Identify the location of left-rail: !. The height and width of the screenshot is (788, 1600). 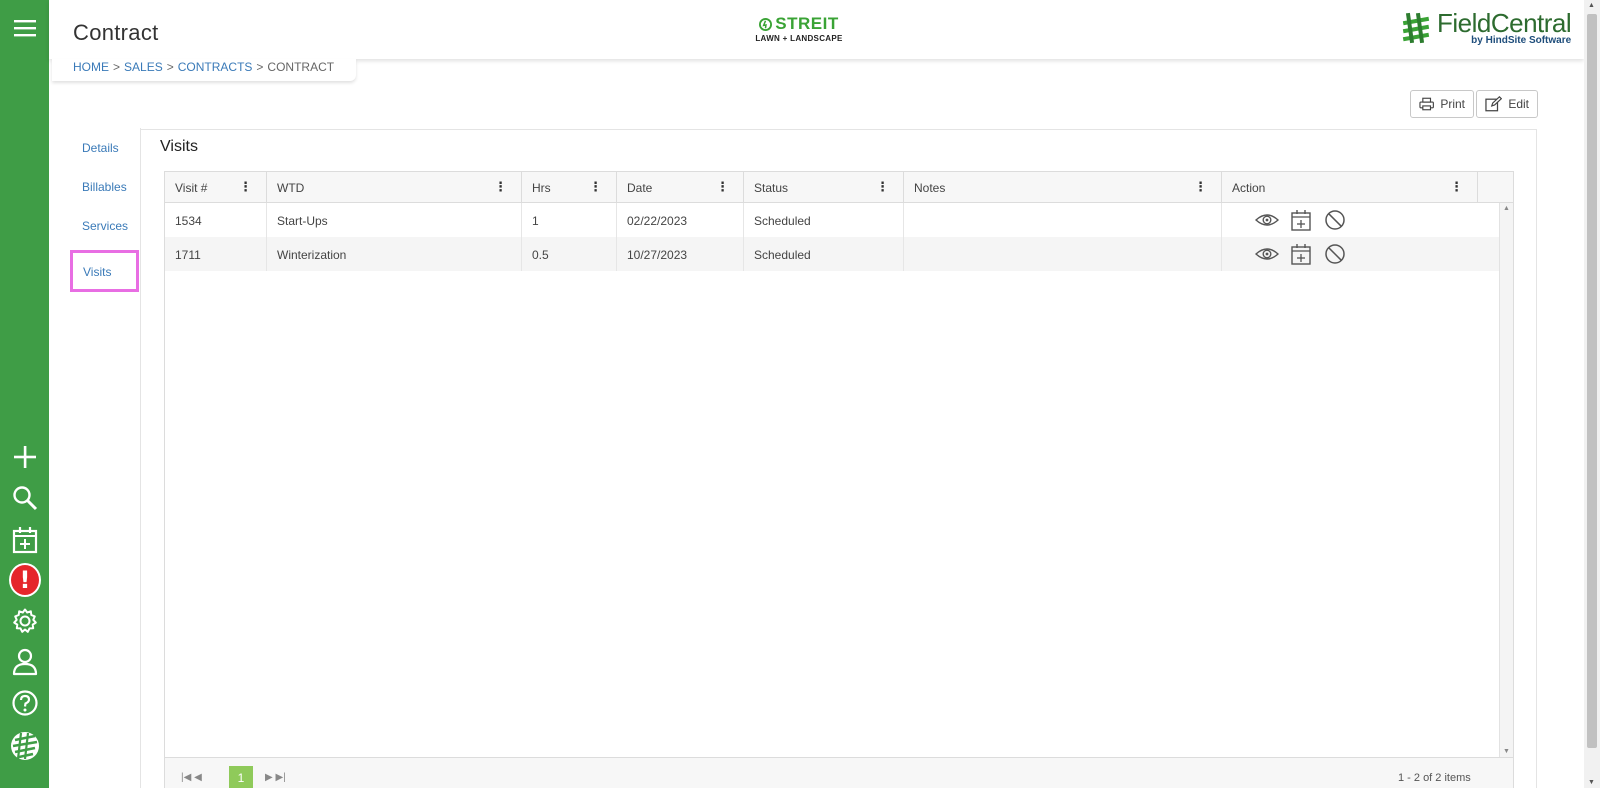
(24, 394).